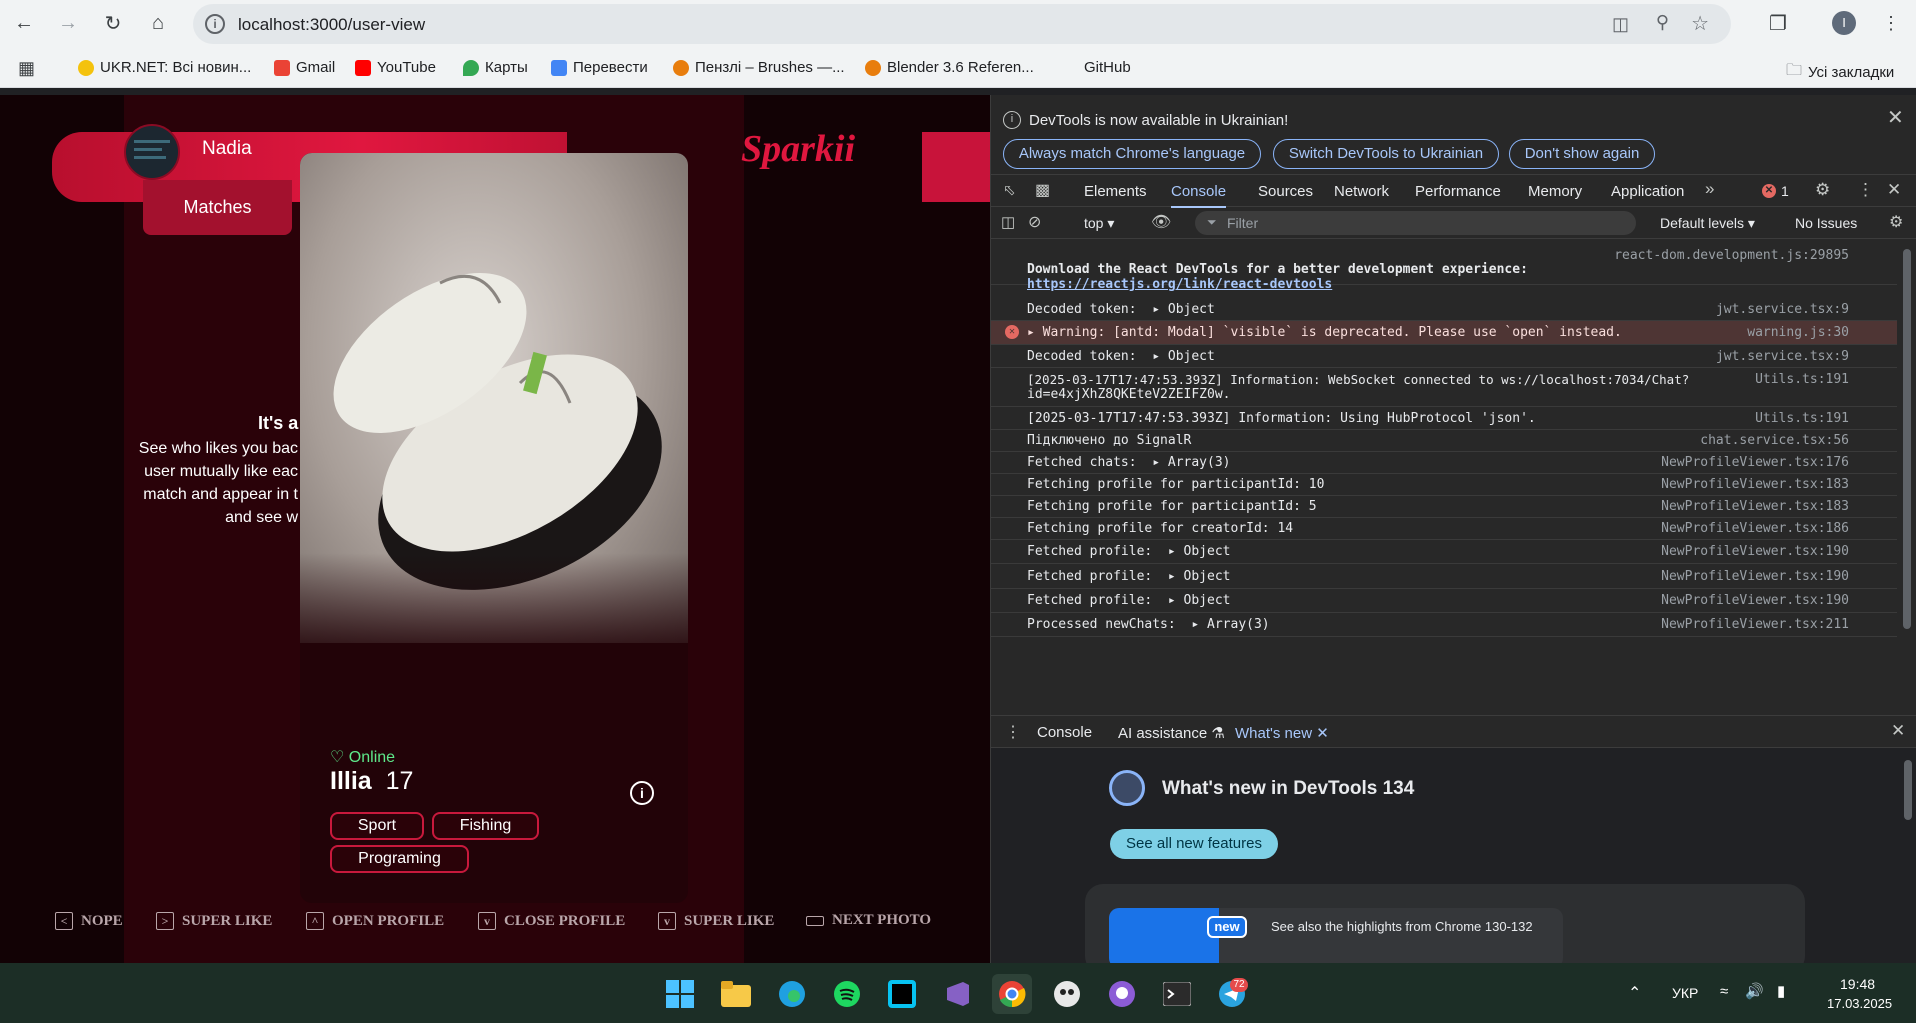  What do you see at coordinates (1282, 737) in the screenshot?
I see `drawer-tab-whats-new: What's new ✕` at bounding box center [1282, 737].